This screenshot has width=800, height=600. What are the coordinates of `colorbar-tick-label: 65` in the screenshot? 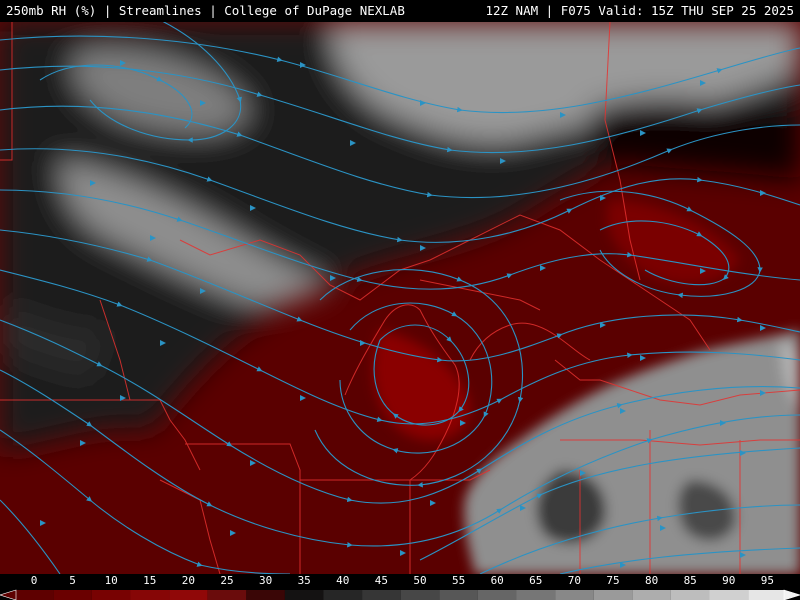 It's located at (536, 580).